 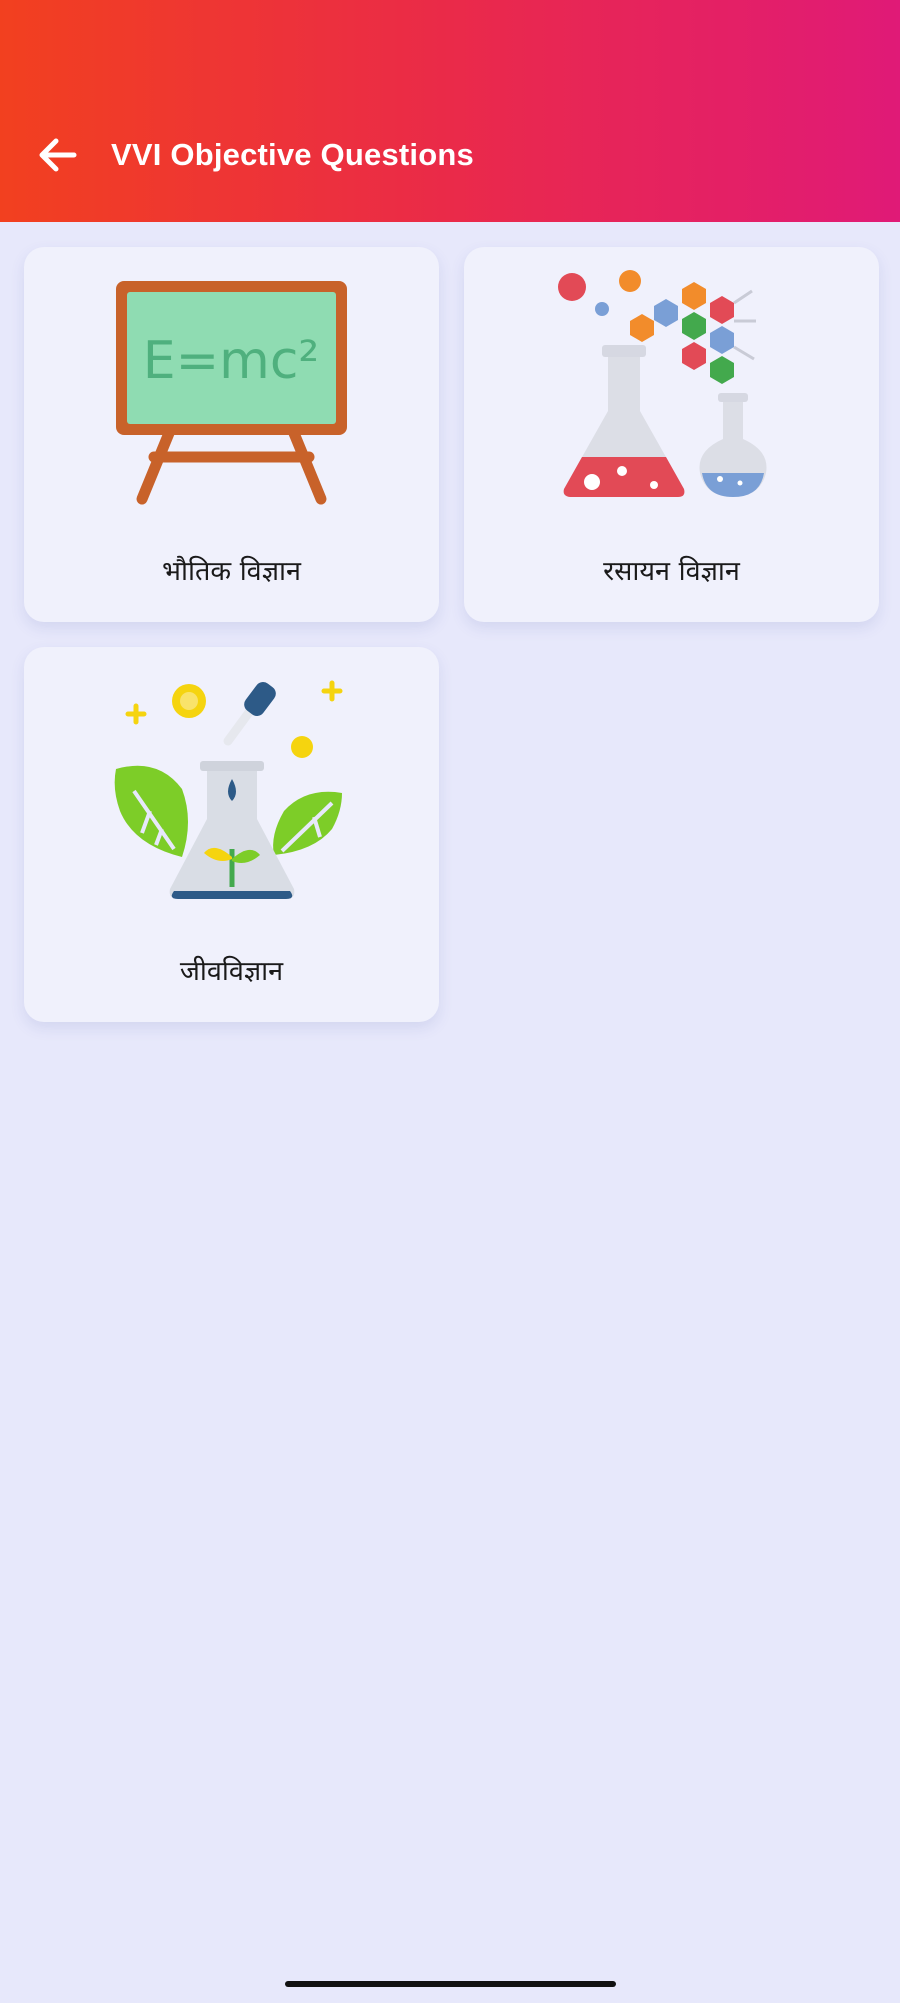 What do you see at coordinates (450, 1984) in the screenshot?
I see `gesture-nav-handle` at bounding box center [450, 1984].